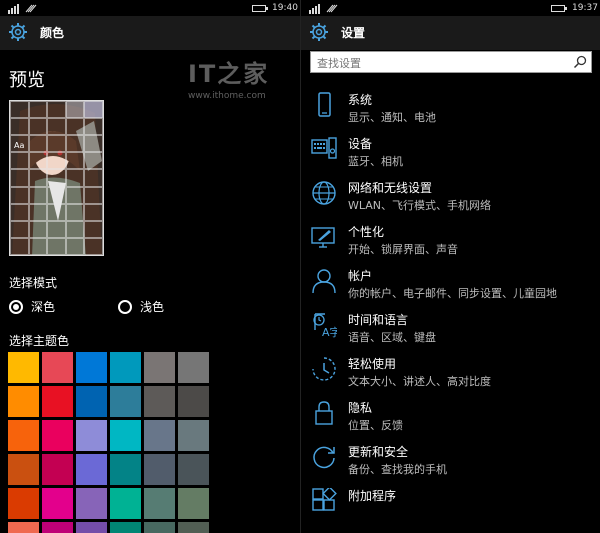  What do you see at coordinates (378, 320) in the screenshot?
I see `settings-item-name: 时间和语言` at bounding box center [378, 320].